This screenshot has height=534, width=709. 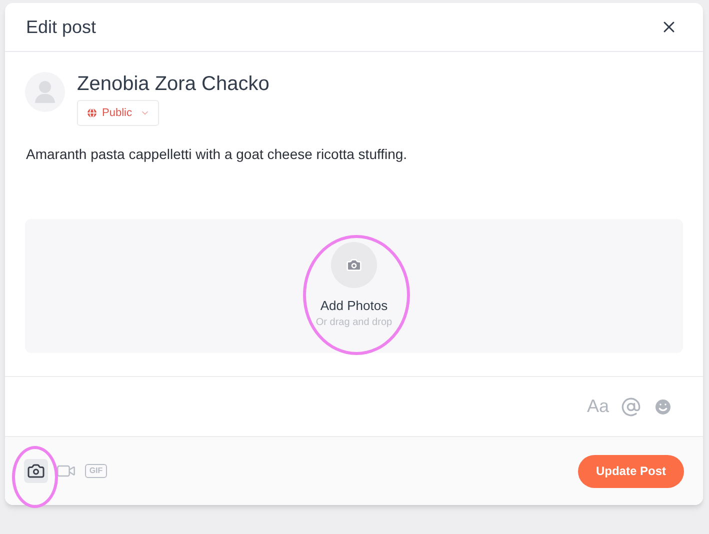 What do you see at coordinates (61, 27) in the screenshot?
I see `dialog-title: Edit post` at bounding box center [61, 27].